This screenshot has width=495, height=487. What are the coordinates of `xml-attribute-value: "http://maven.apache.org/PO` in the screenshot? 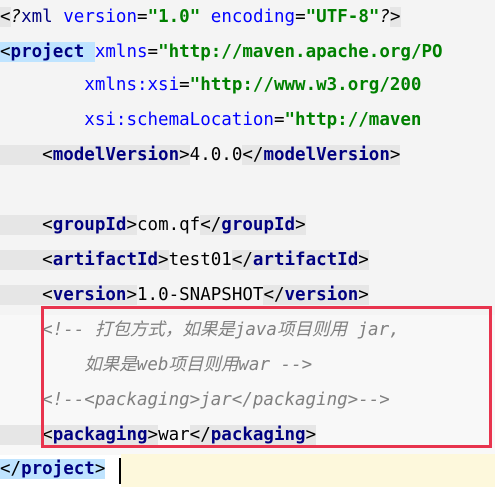 It's located at (300, 52).